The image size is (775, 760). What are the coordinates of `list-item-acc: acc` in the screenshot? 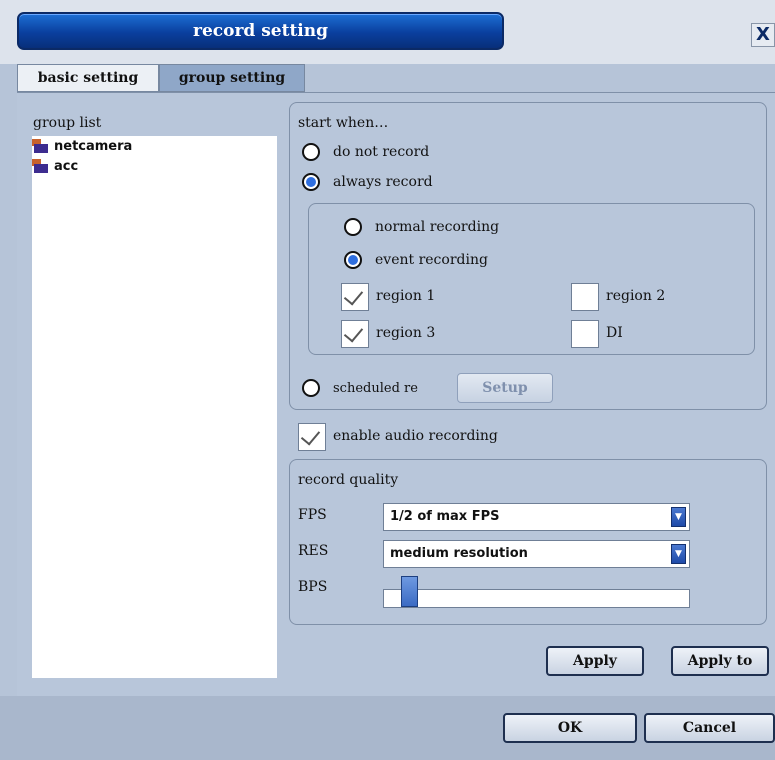 It's located at (55, 166).